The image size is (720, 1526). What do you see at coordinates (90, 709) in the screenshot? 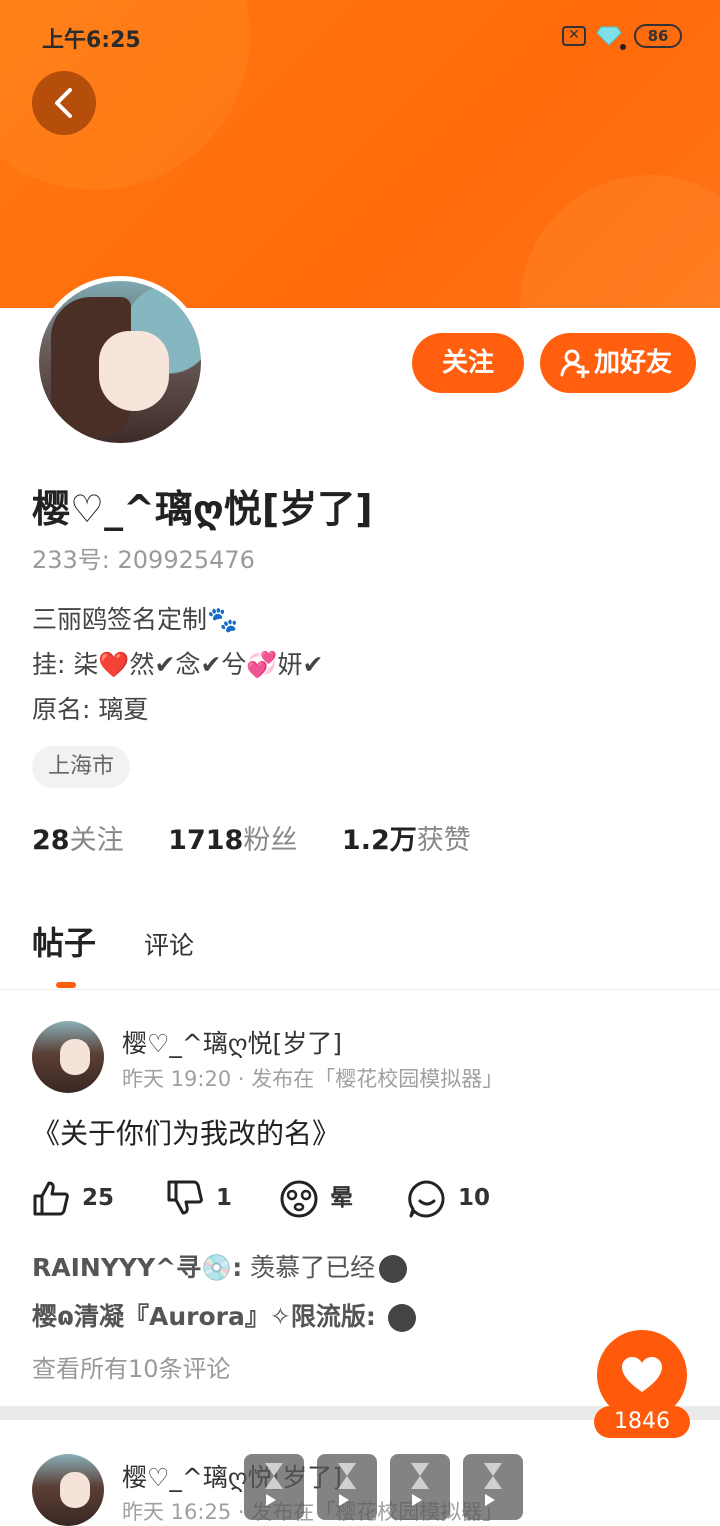
I see `bio-line: 原名: 璃夏` at bounding box center [90, 709].